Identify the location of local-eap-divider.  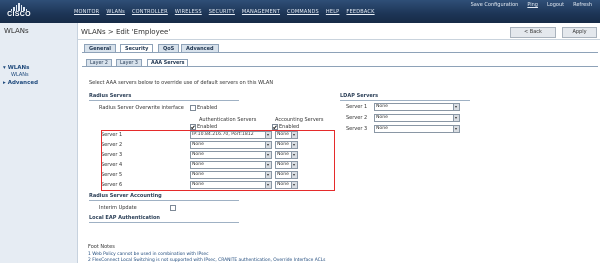
(164, 222).